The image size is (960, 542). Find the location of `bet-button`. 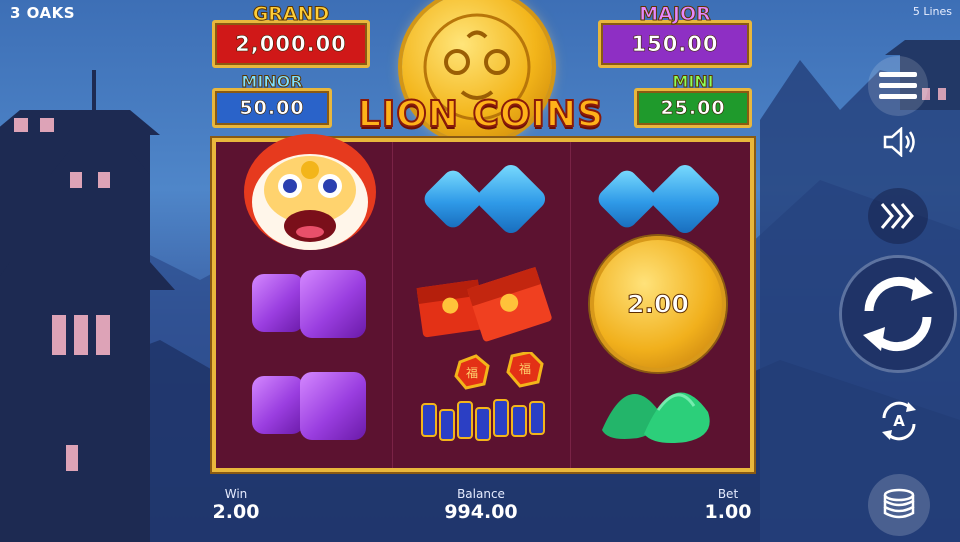

bet-button is located at coordinates (899, 505).